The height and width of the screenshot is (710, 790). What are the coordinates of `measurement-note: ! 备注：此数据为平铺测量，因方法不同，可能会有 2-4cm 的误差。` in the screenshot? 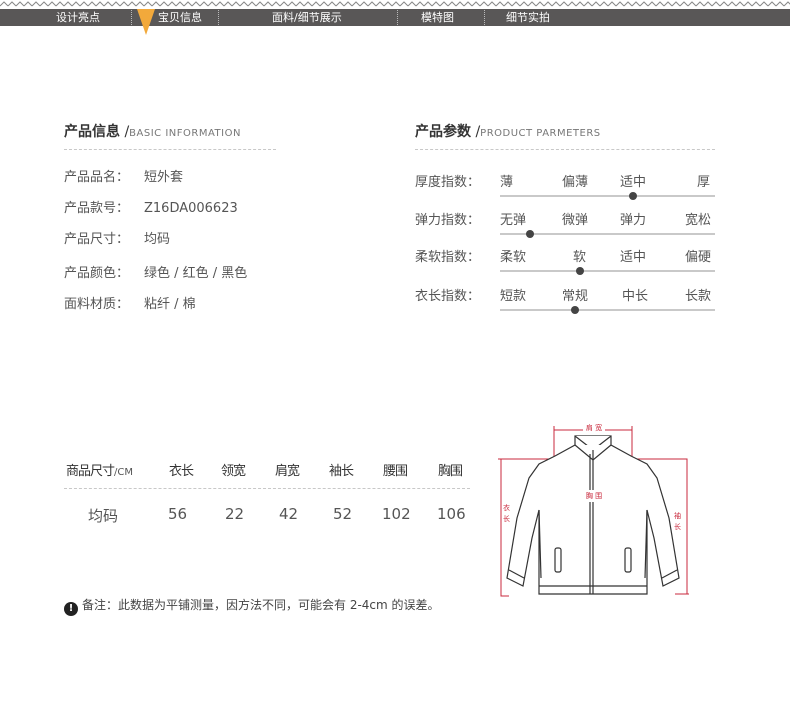 It's located at (252, 606).